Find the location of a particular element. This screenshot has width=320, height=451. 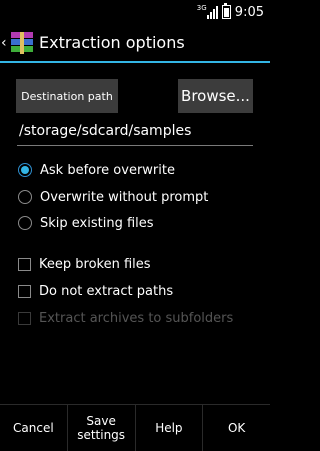

save-settings-label: Save settings is located at coordinates (101, 428).